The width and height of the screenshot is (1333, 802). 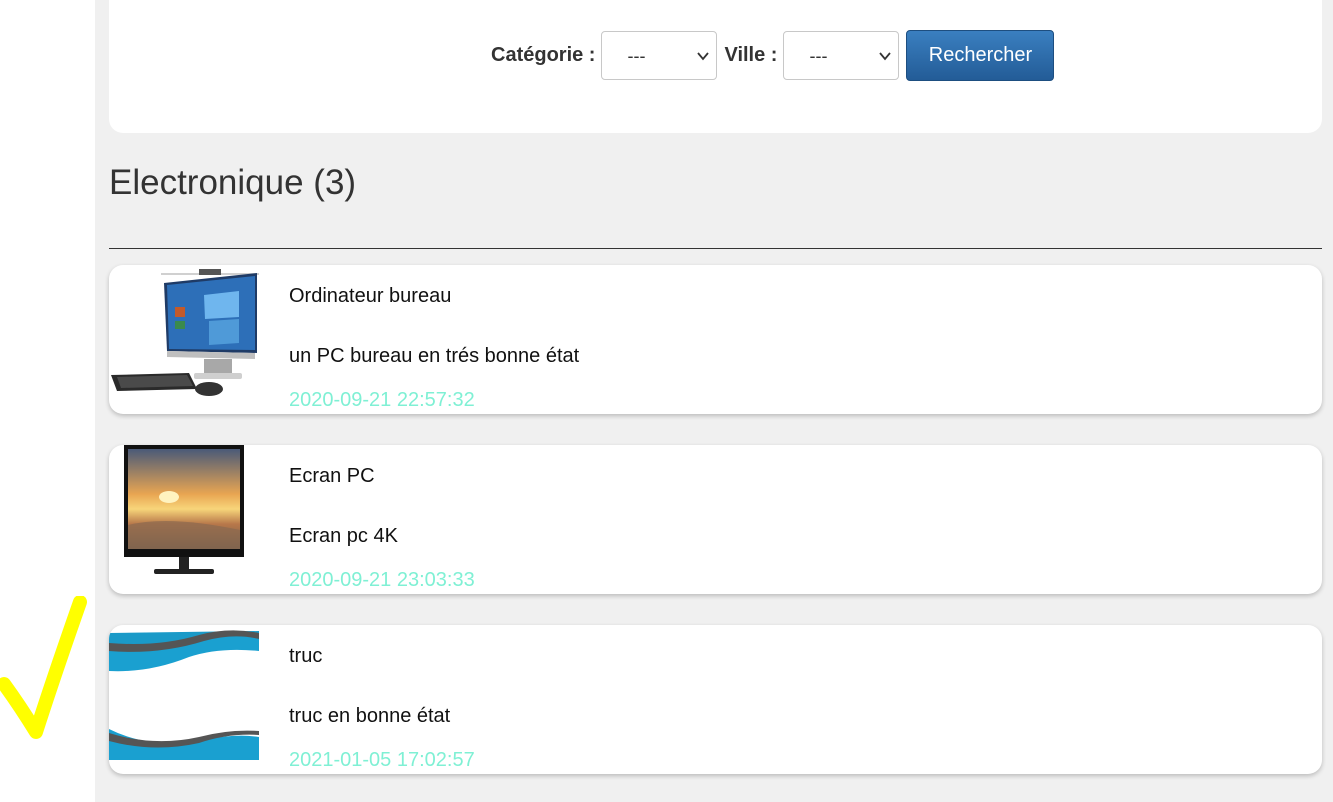 I want to click on listing-description: un PC bureau en trés bonne état, so click(x=434, y=356).